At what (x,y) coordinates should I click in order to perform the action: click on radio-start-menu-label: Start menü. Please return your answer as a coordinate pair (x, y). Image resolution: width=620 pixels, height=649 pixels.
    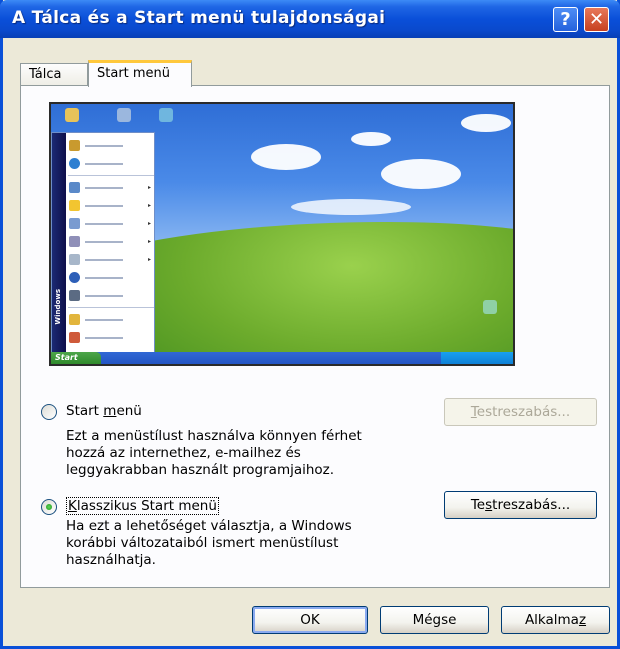
    Looking at the image, I should click on (104, 411).